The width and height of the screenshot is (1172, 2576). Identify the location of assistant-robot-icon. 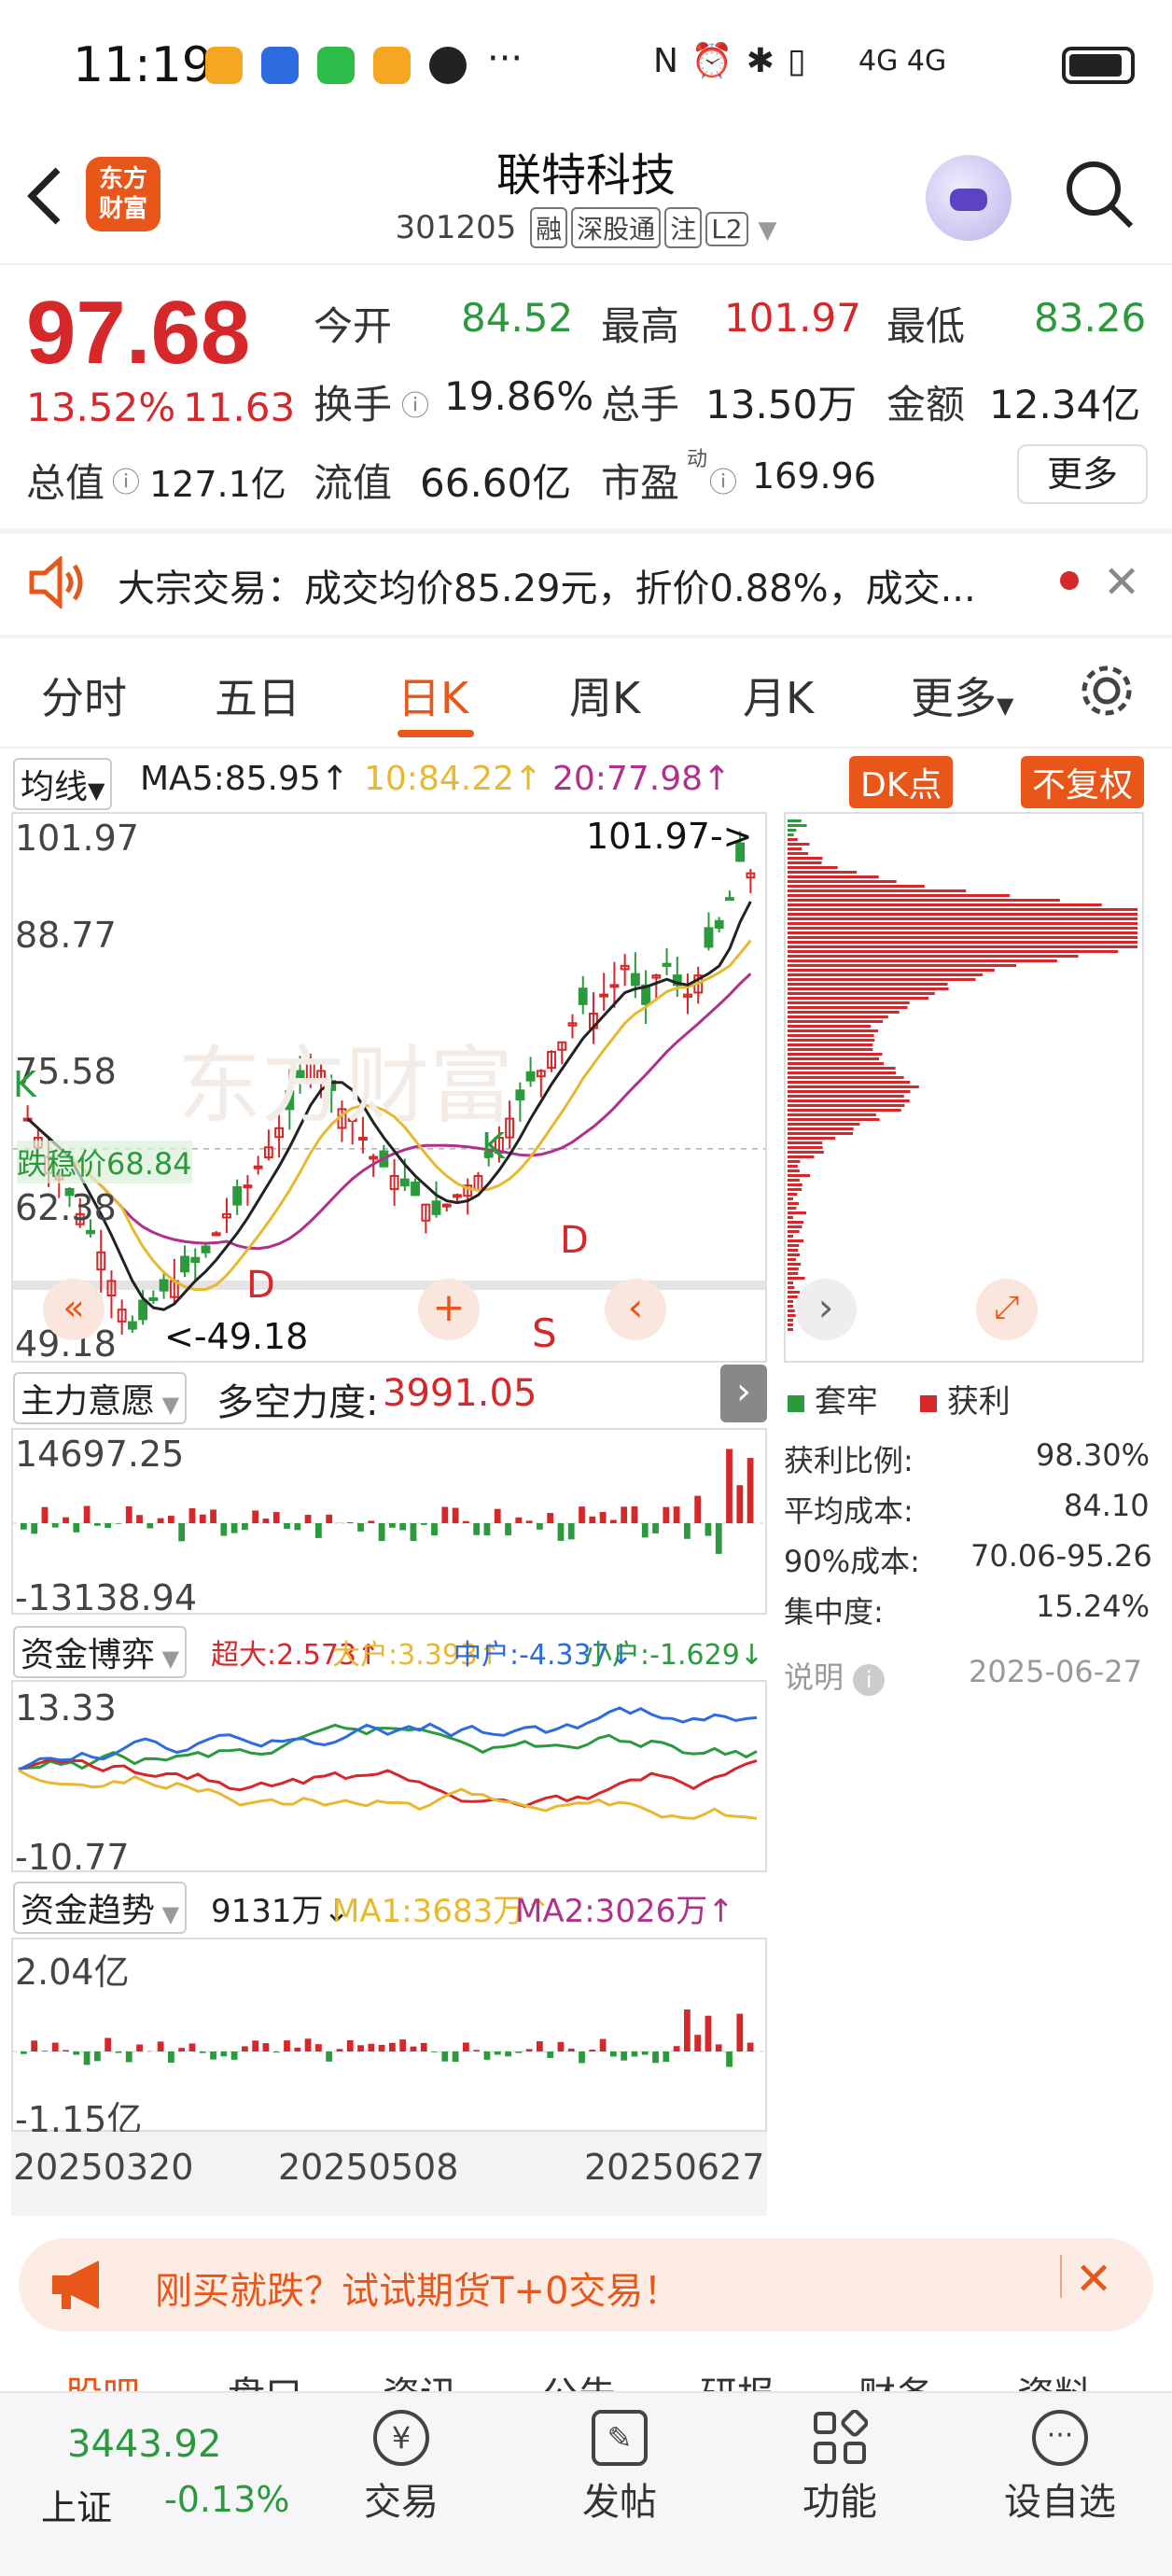
(969, 198).